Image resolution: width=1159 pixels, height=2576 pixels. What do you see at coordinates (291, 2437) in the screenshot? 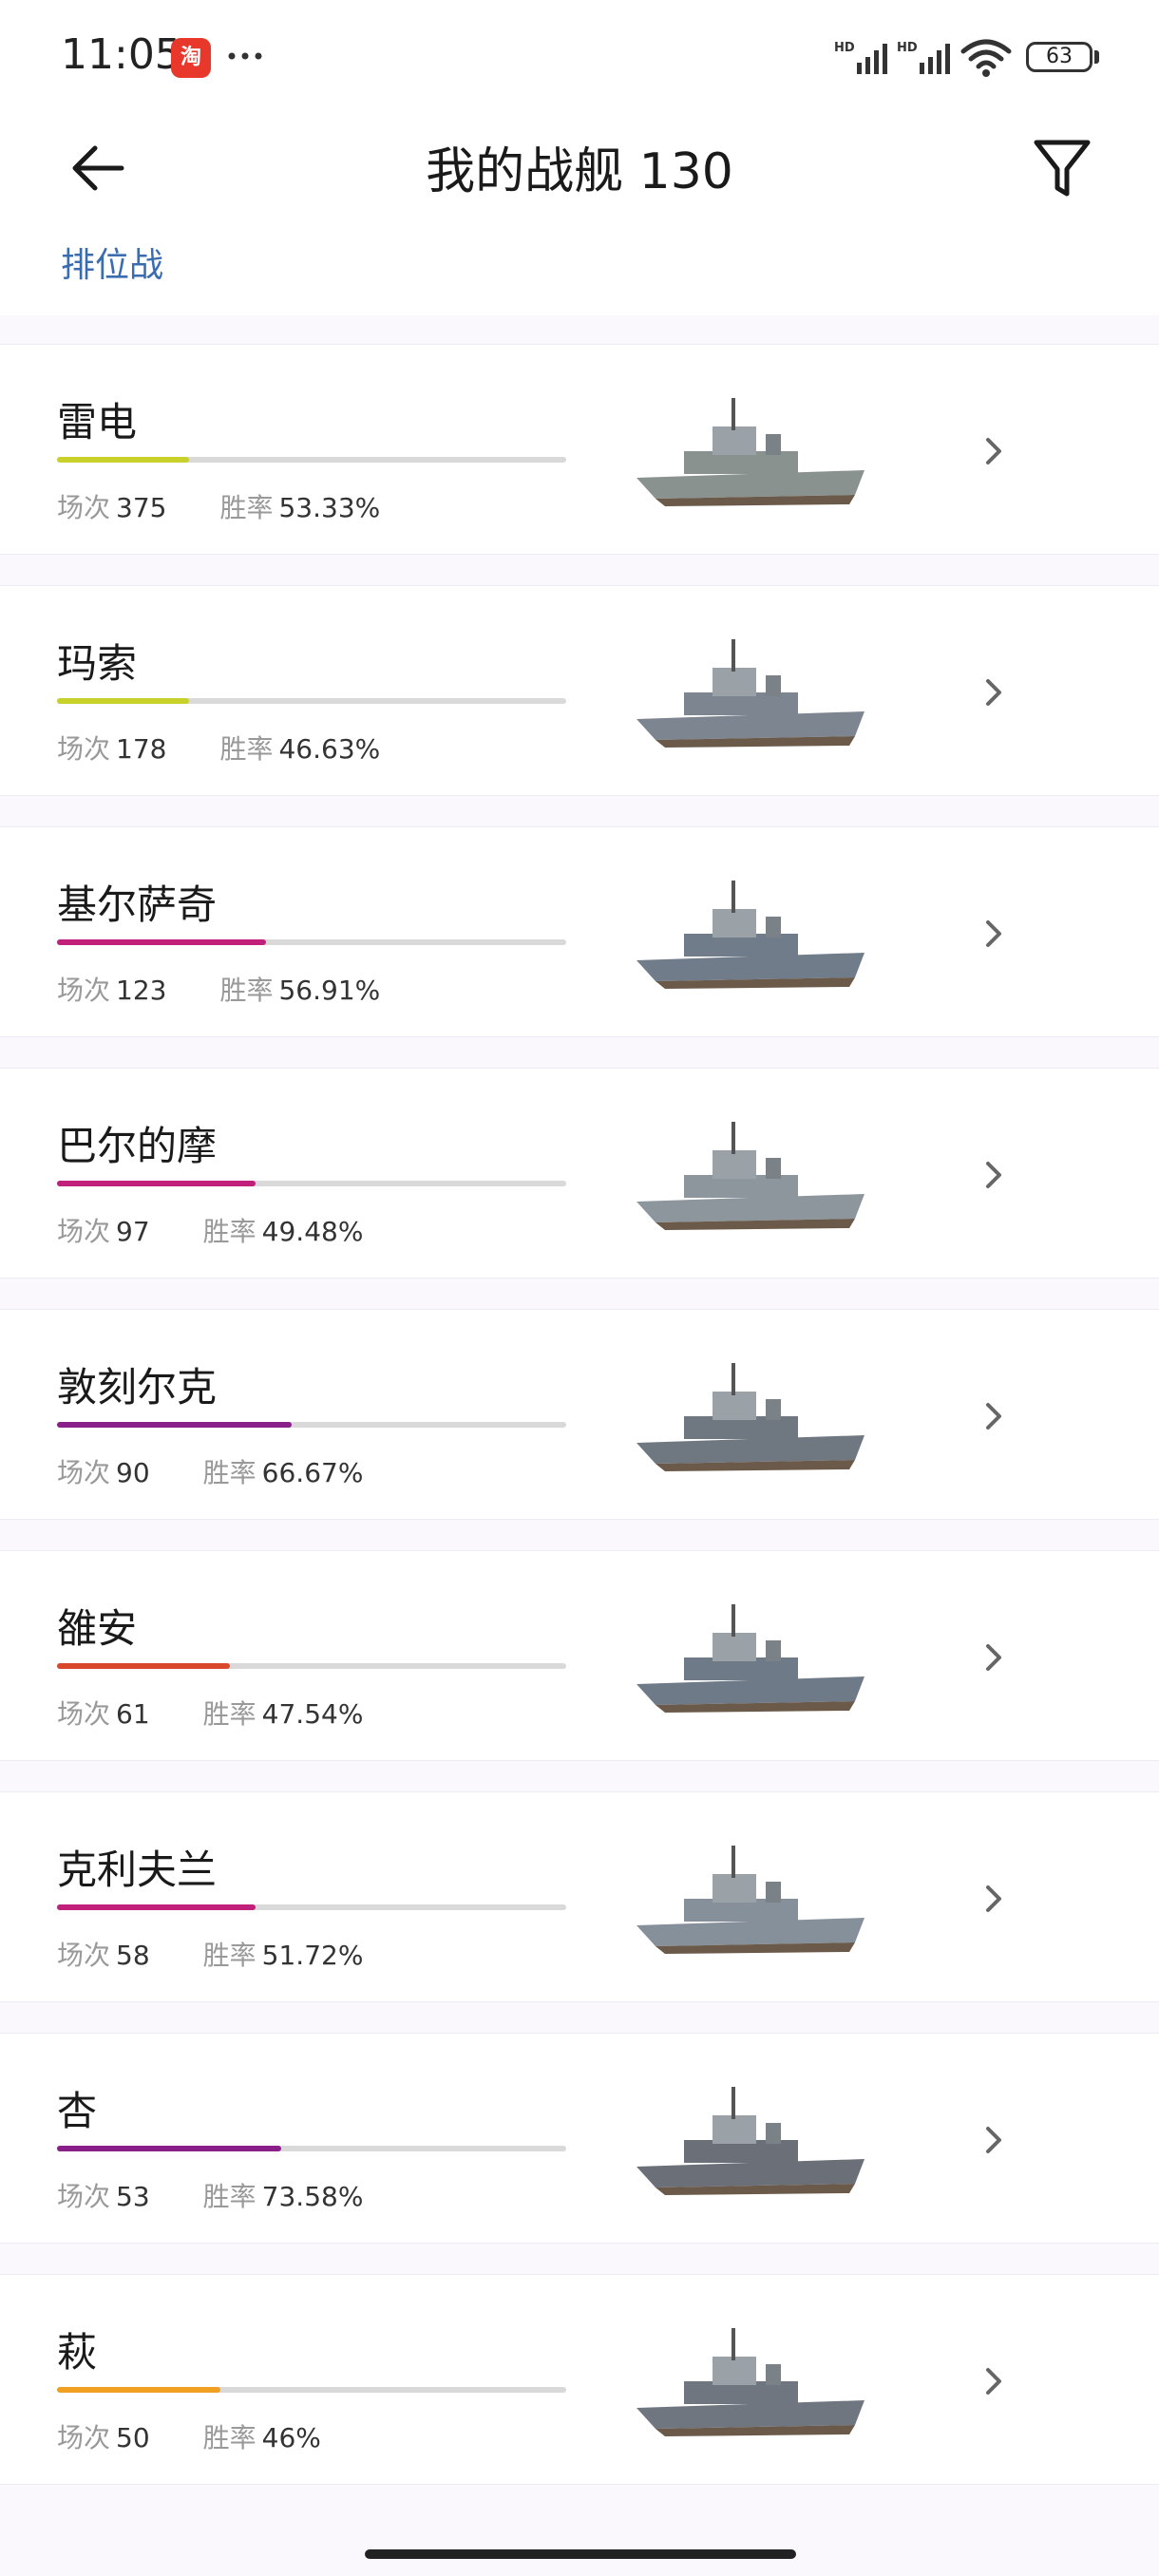
I see `win-rate-value: 46%` at bounding box center [291, 2437].